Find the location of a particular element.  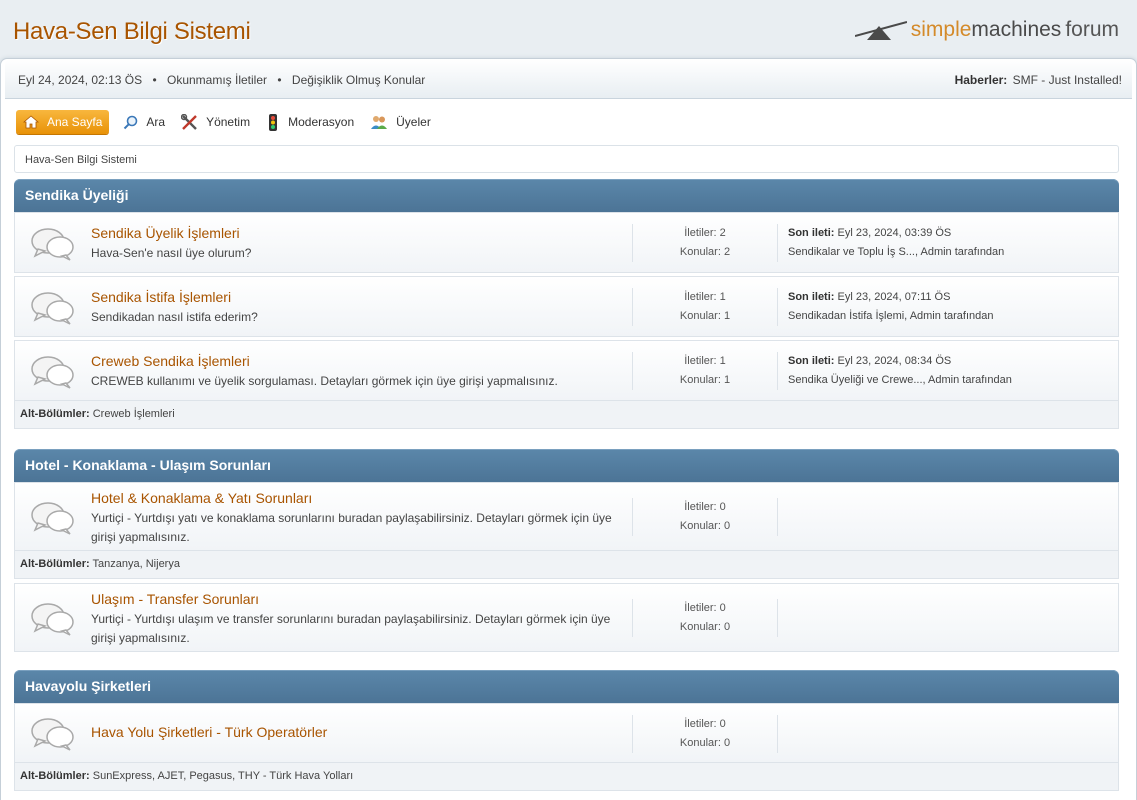

board-title: Creweb Sendika İşlemleri is located at coordinates (356, 361).